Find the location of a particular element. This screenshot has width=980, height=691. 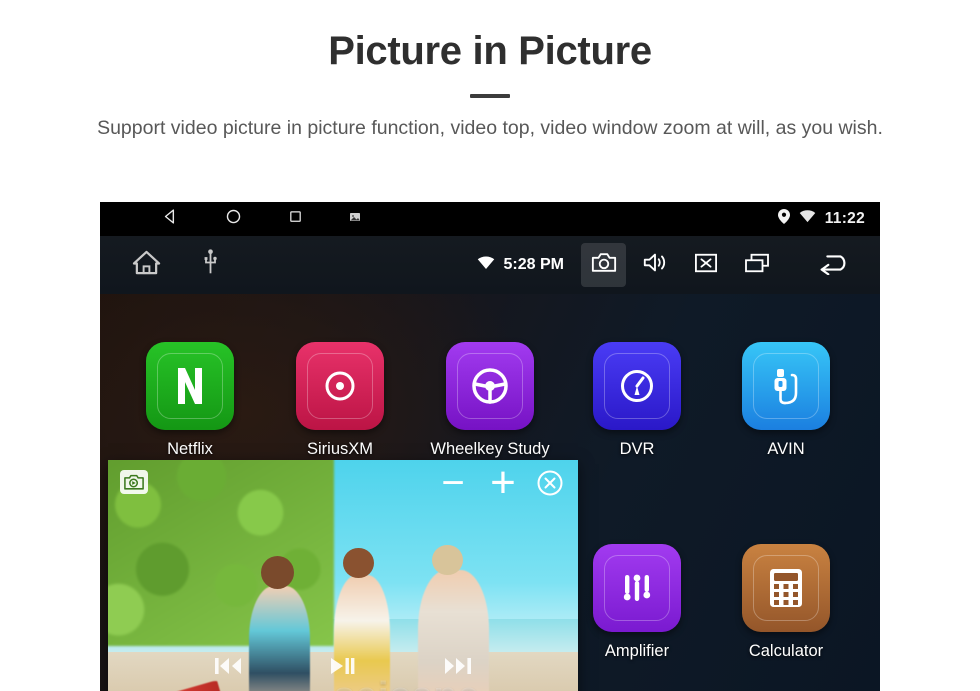

speaker-icon is located at coordinates (655, 265).